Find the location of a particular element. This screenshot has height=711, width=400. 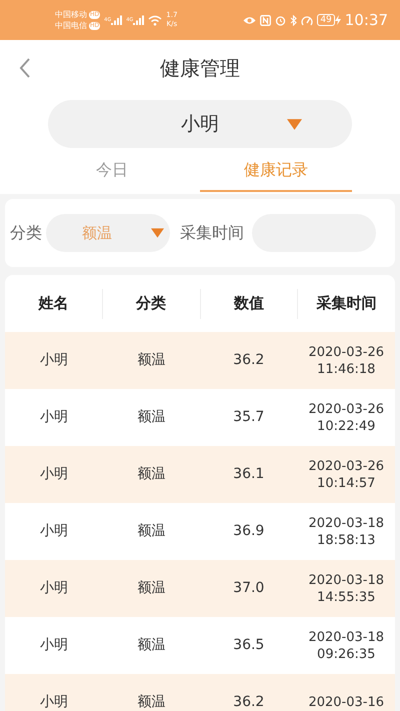

time-text: 14:55:35 is located at coordinates (346, 597).